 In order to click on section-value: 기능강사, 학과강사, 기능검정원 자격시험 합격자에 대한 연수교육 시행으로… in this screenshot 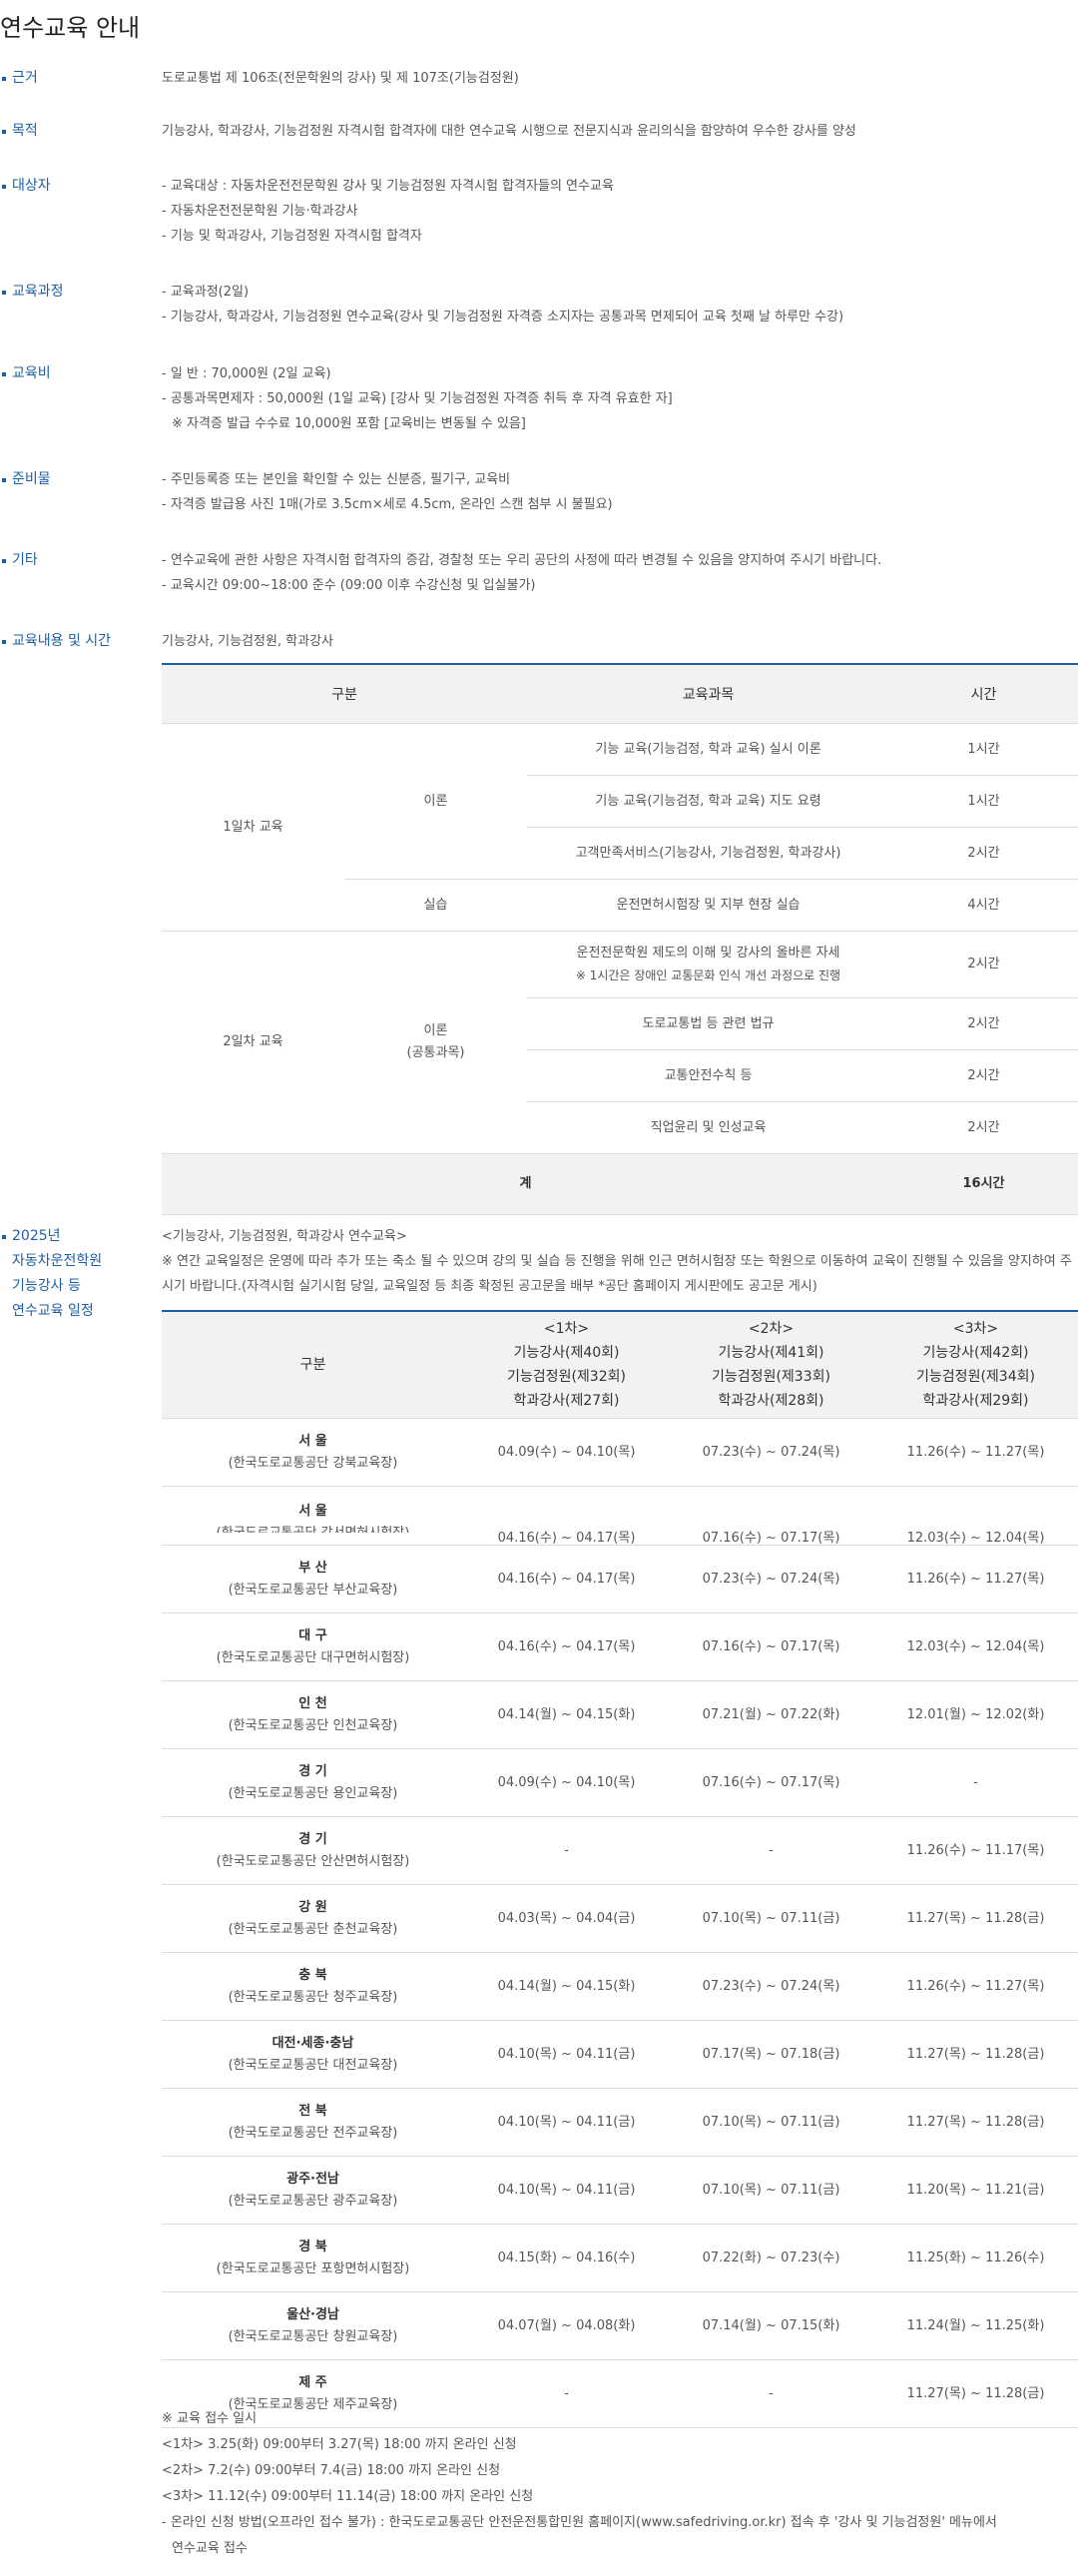, I will do `click(509, 131)`.